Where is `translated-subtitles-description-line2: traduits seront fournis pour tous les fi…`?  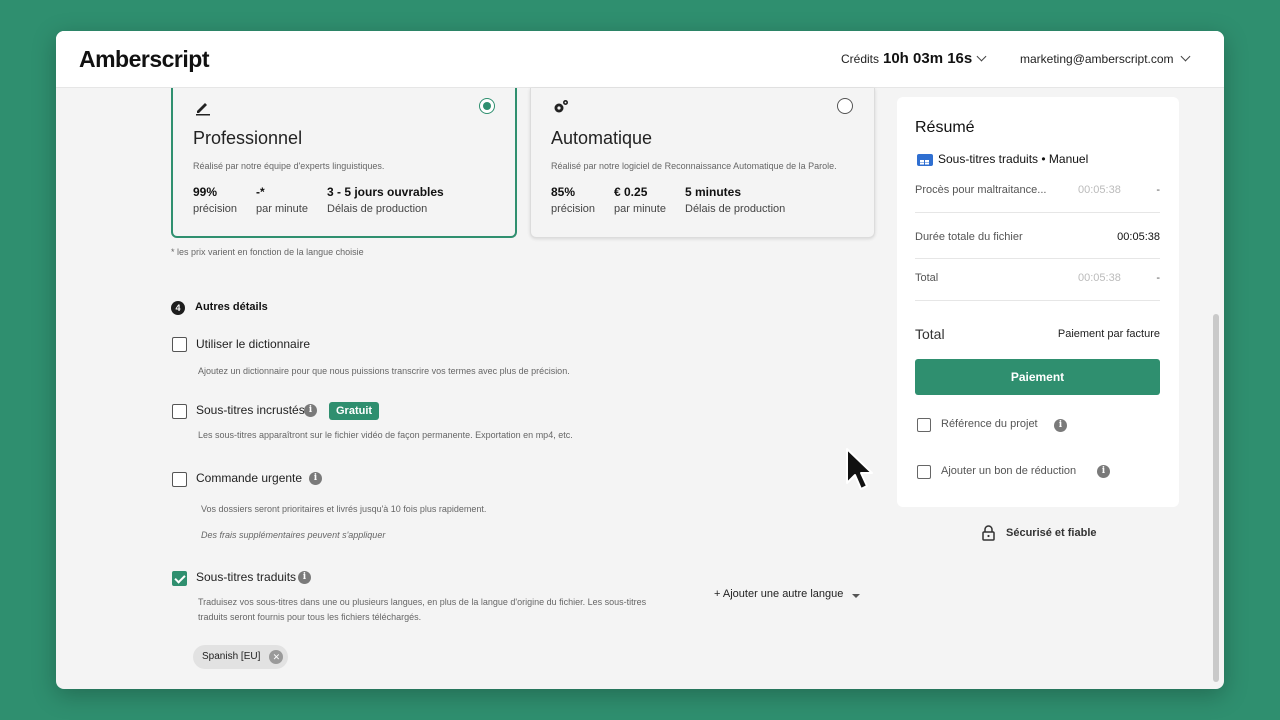 translated-subtitles-description-line2: traduits seront fournis pour tous les fi… is located at coordinates (310, 617).